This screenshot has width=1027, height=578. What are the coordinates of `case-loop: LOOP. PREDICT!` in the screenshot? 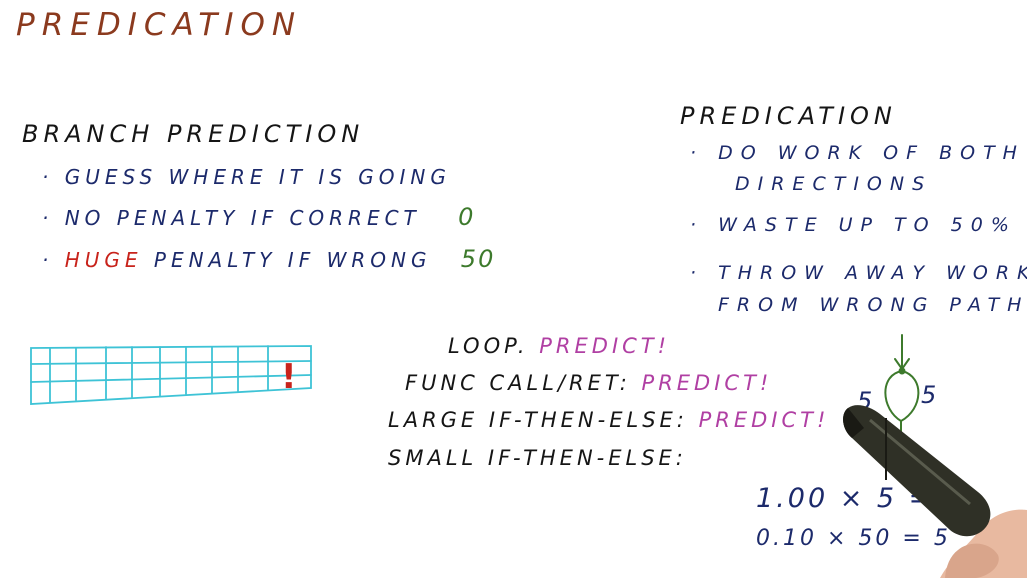 It's located at (559, 346).